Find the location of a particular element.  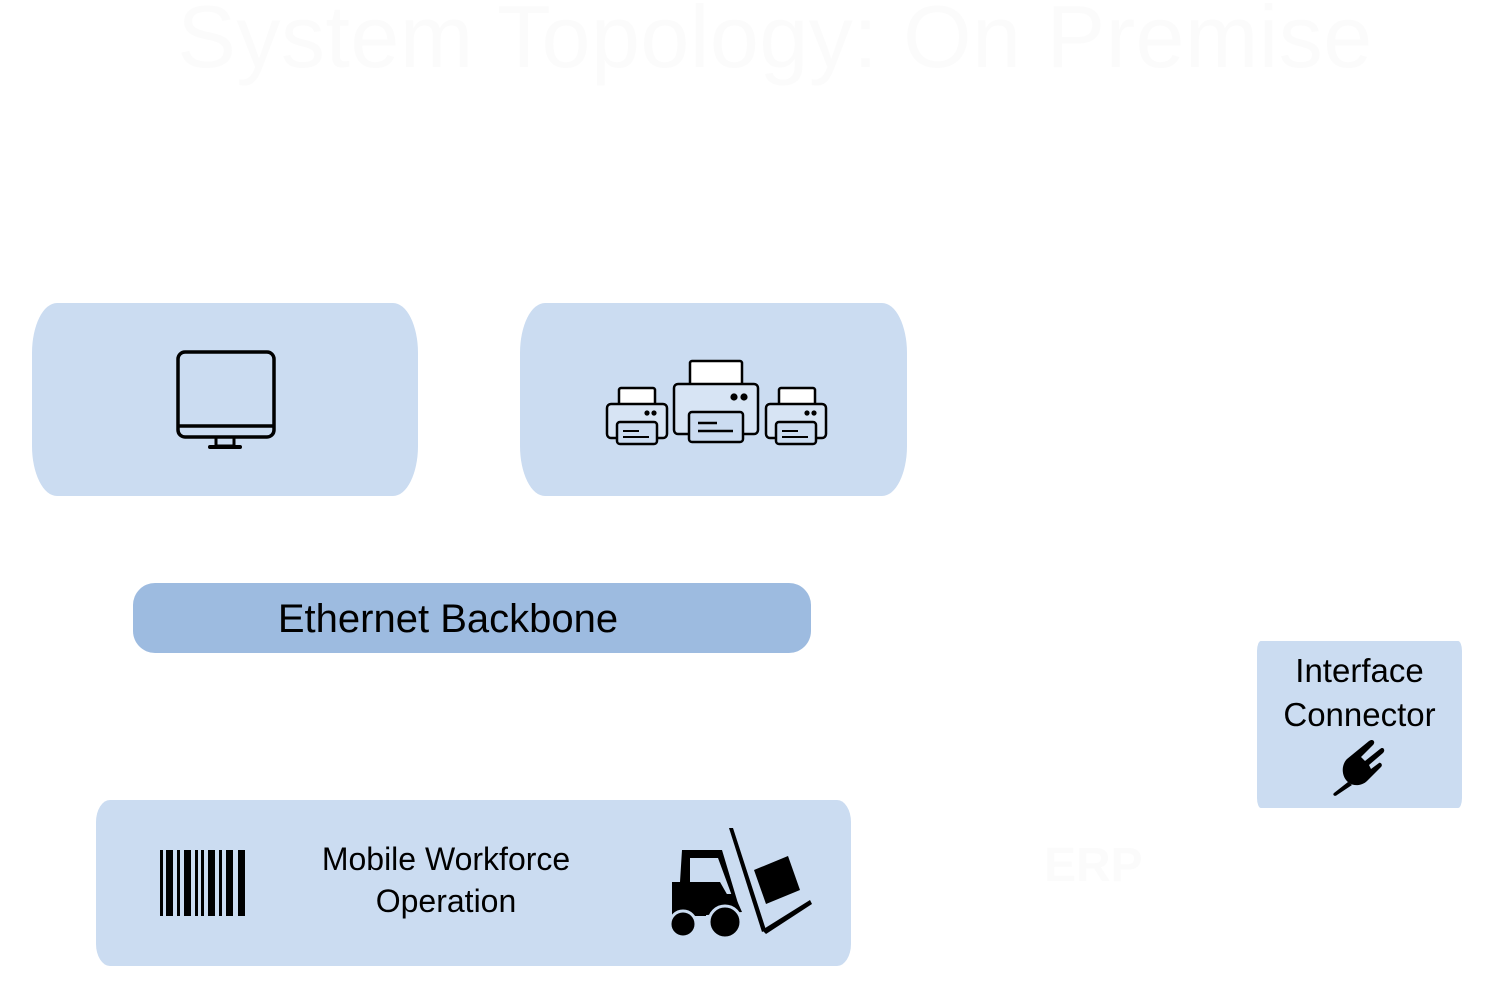

interface-connector-label-line1: Interface is located at coordinates (1359, 670).